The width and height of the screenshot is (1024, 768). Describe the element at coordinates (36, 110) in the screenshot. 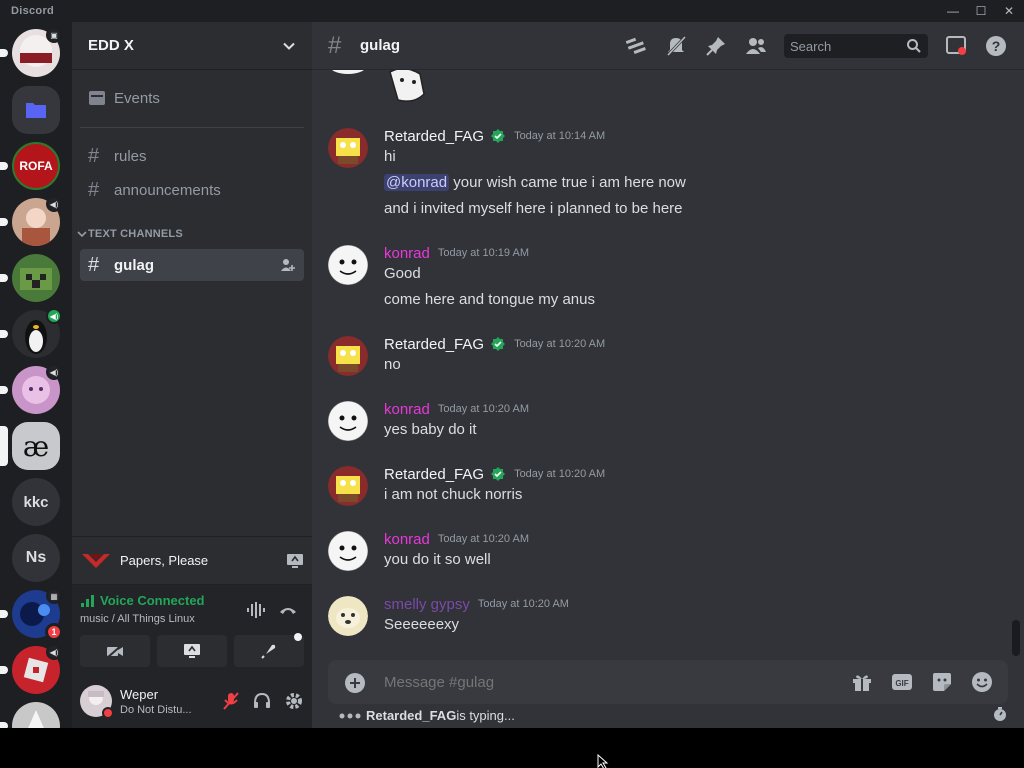

I see `server-folder` at that location.